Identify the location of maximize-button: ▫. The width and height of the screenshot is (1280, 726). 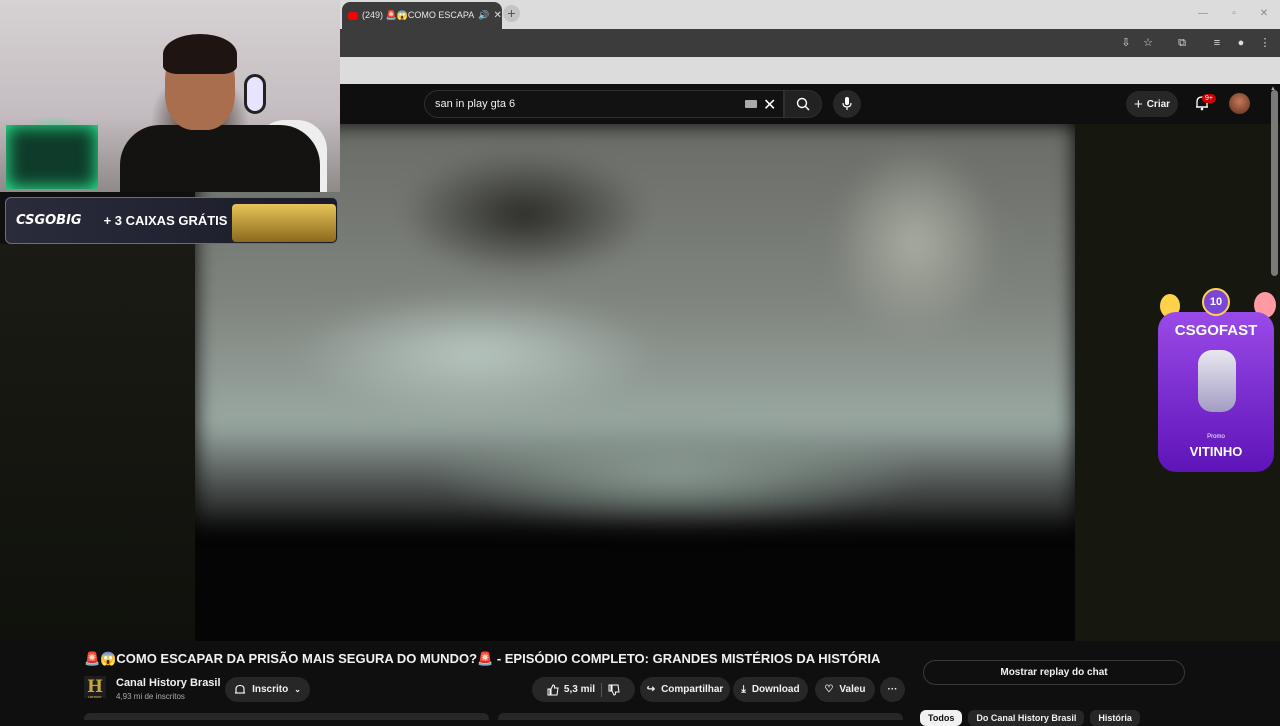
(1234, 14).